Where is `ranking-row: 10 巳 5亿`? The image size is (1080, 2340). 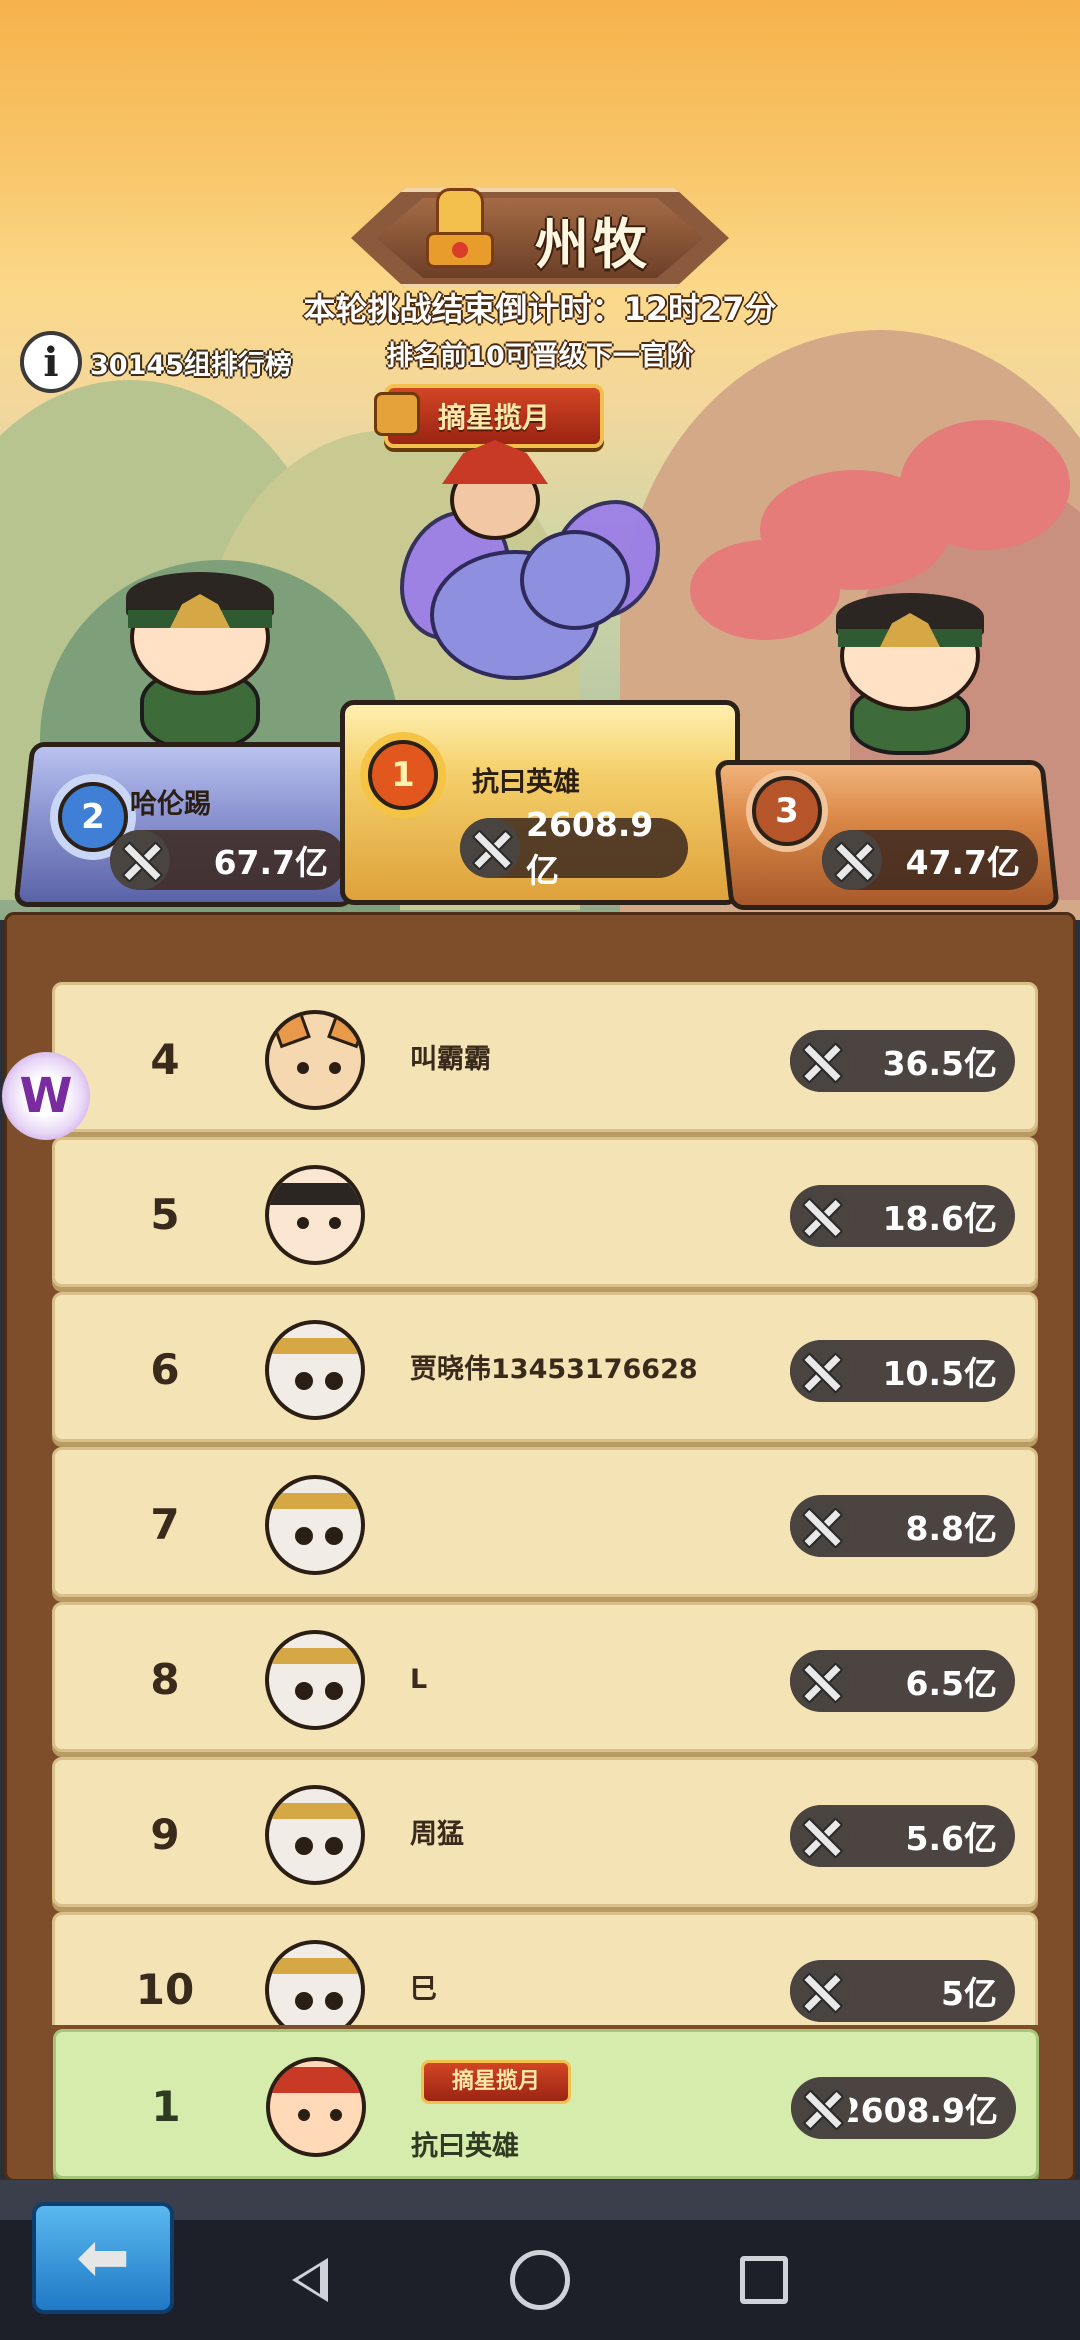 ranking-row: 10 巳 5亿 is located at coordinates (545, 1968).